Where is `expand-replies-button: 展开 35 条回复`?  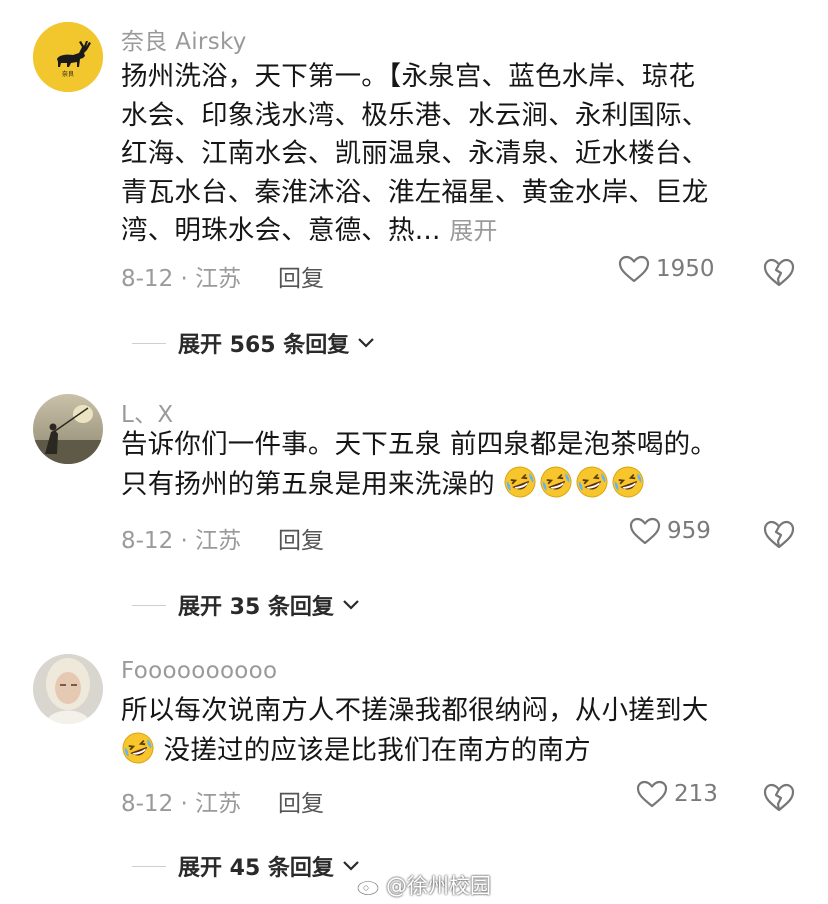 expand-replies-button: 展开 35 条回复 is located at coordinates (246, 605).